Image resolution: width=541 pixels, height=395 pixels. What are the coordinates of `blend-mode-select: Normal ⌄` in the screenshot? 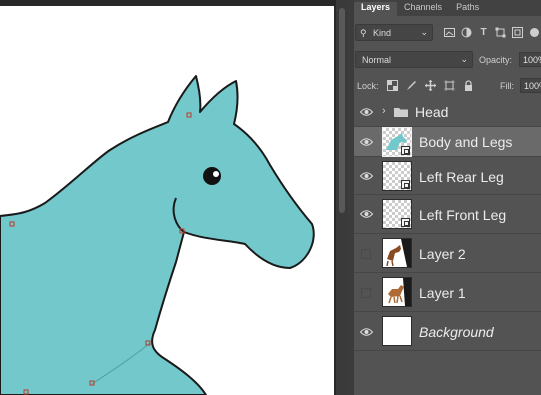 It's located at (414, 59).